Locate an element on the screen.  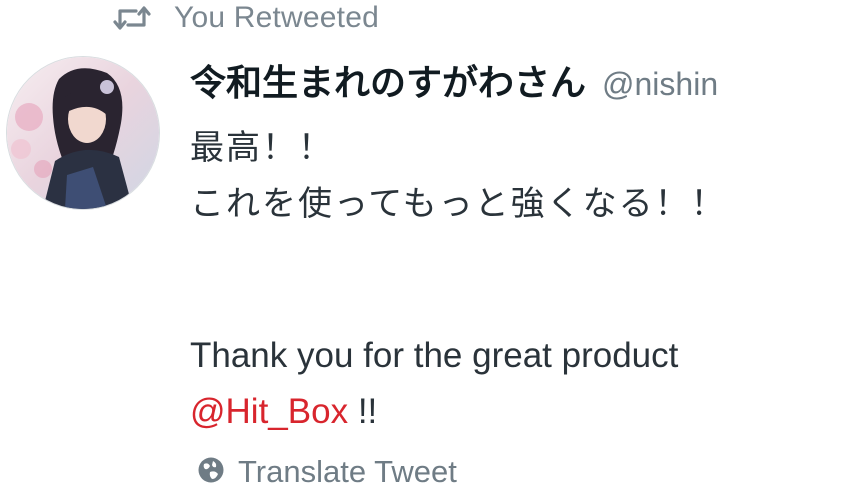
author-handle: @nishin is located at coordinates (660, 84).